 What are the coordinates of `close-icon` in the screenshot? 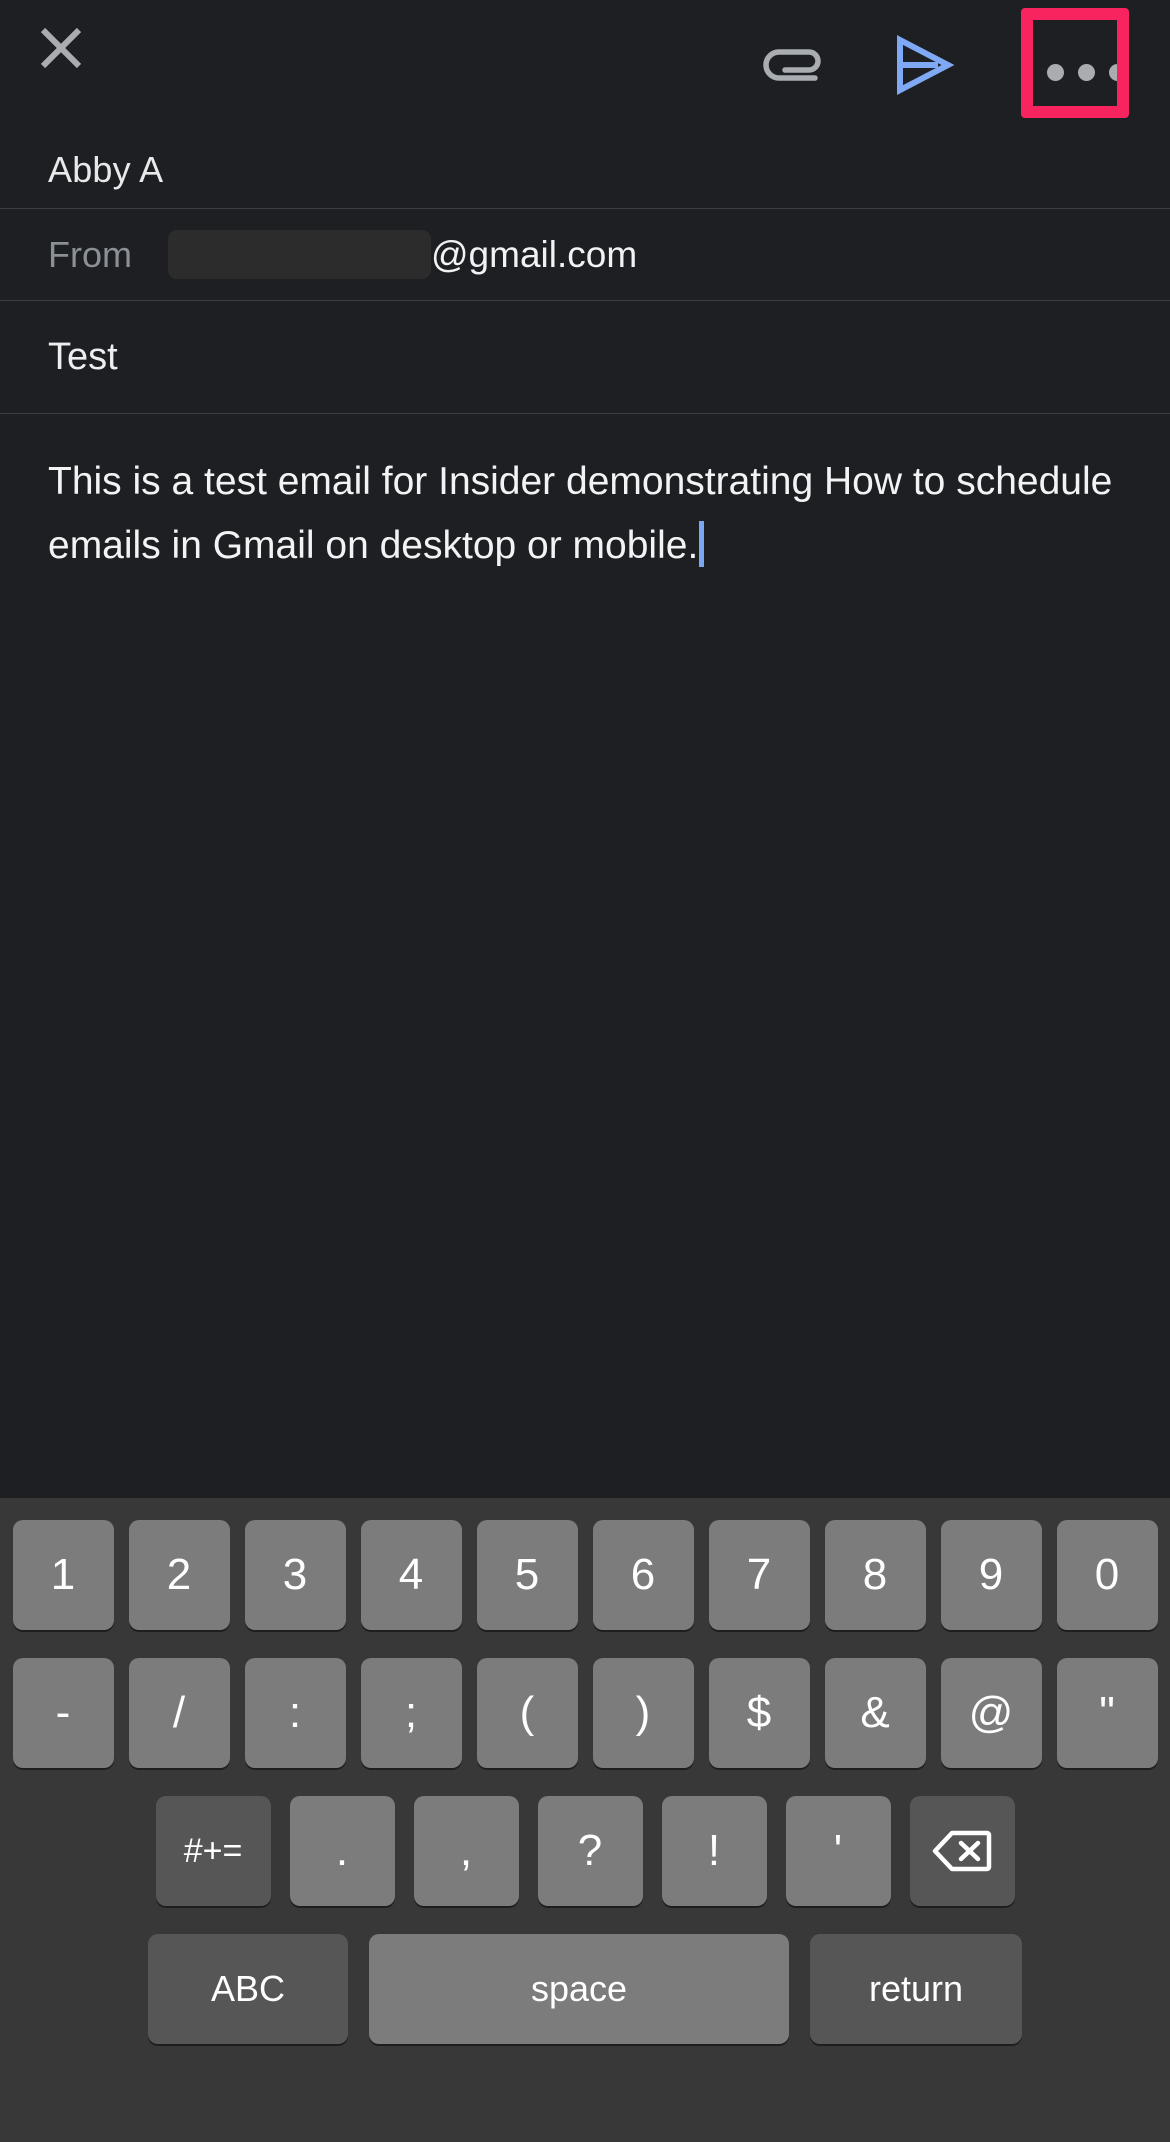 It's located at (61, 48).